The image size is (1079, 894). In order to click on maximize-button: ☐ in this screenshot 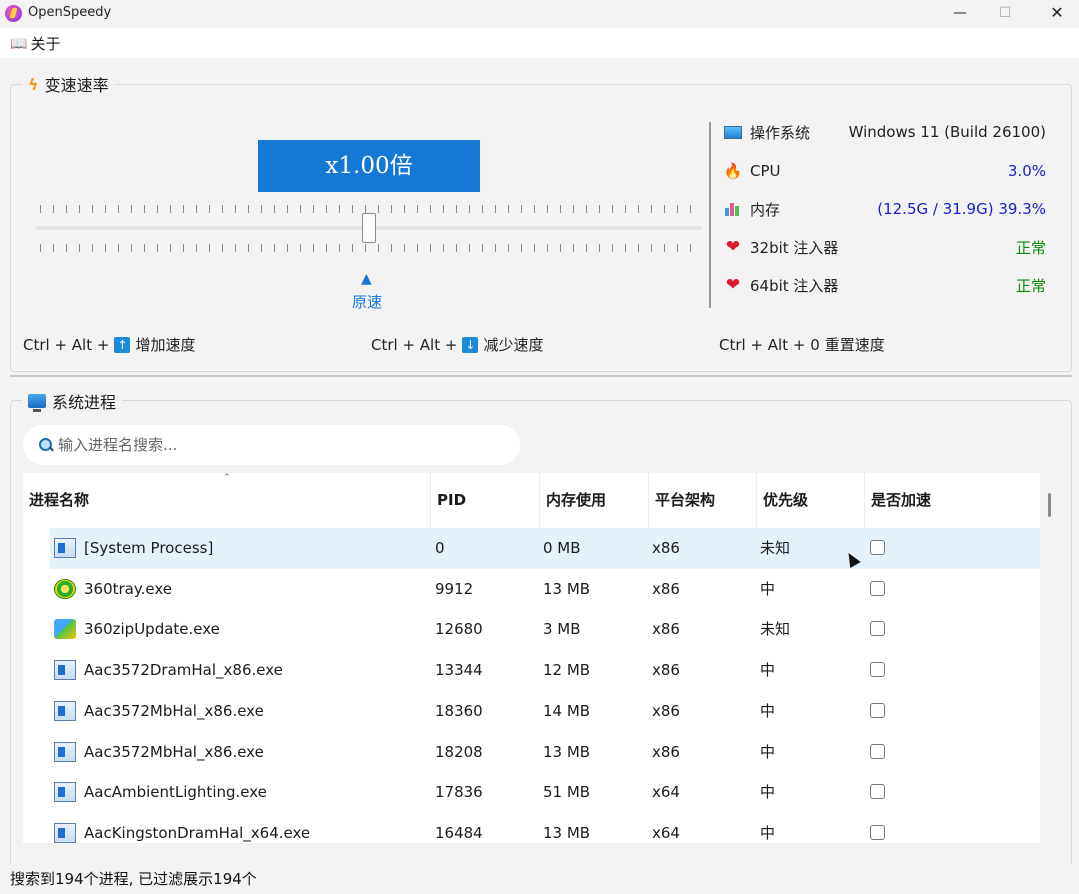, I will do `click(1005, 14)`.